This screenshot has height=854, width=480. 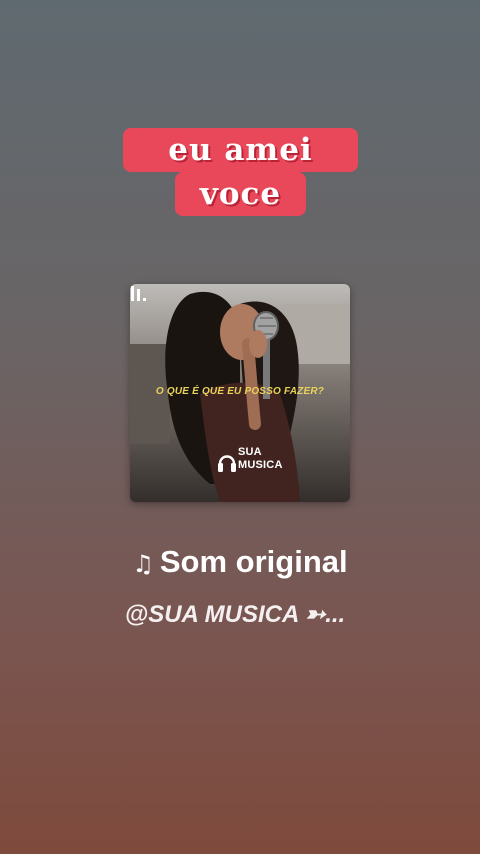 What do you see at coordinates (138, 293) in the screenshot?
I see `audio-bars-icon` at bounding box center [138, 293].